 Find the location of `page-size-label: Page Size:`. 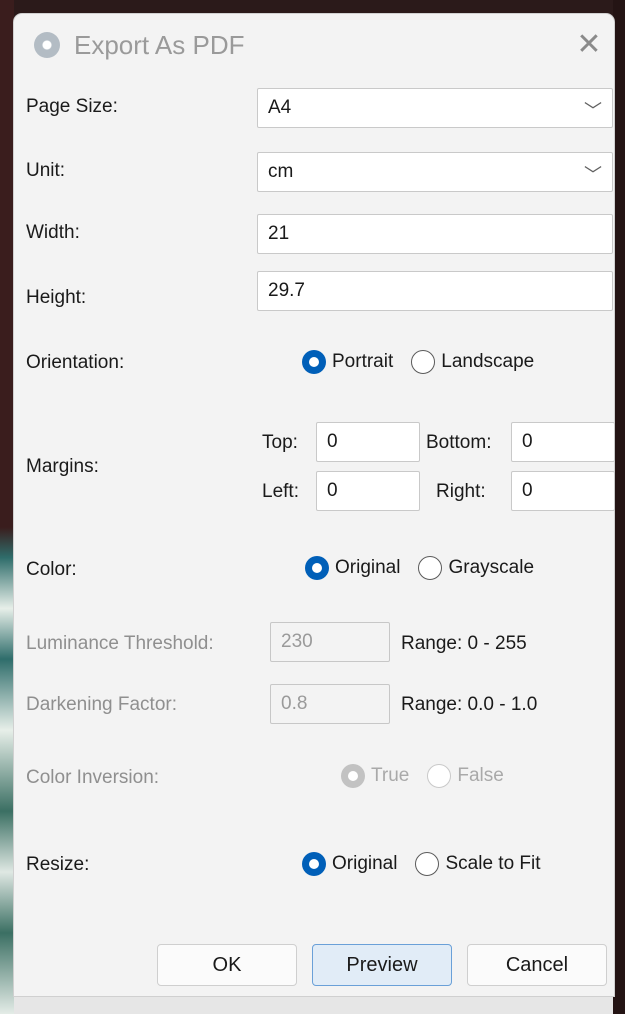

page-size-label: Page Size: is located at coordinates (72, 106).